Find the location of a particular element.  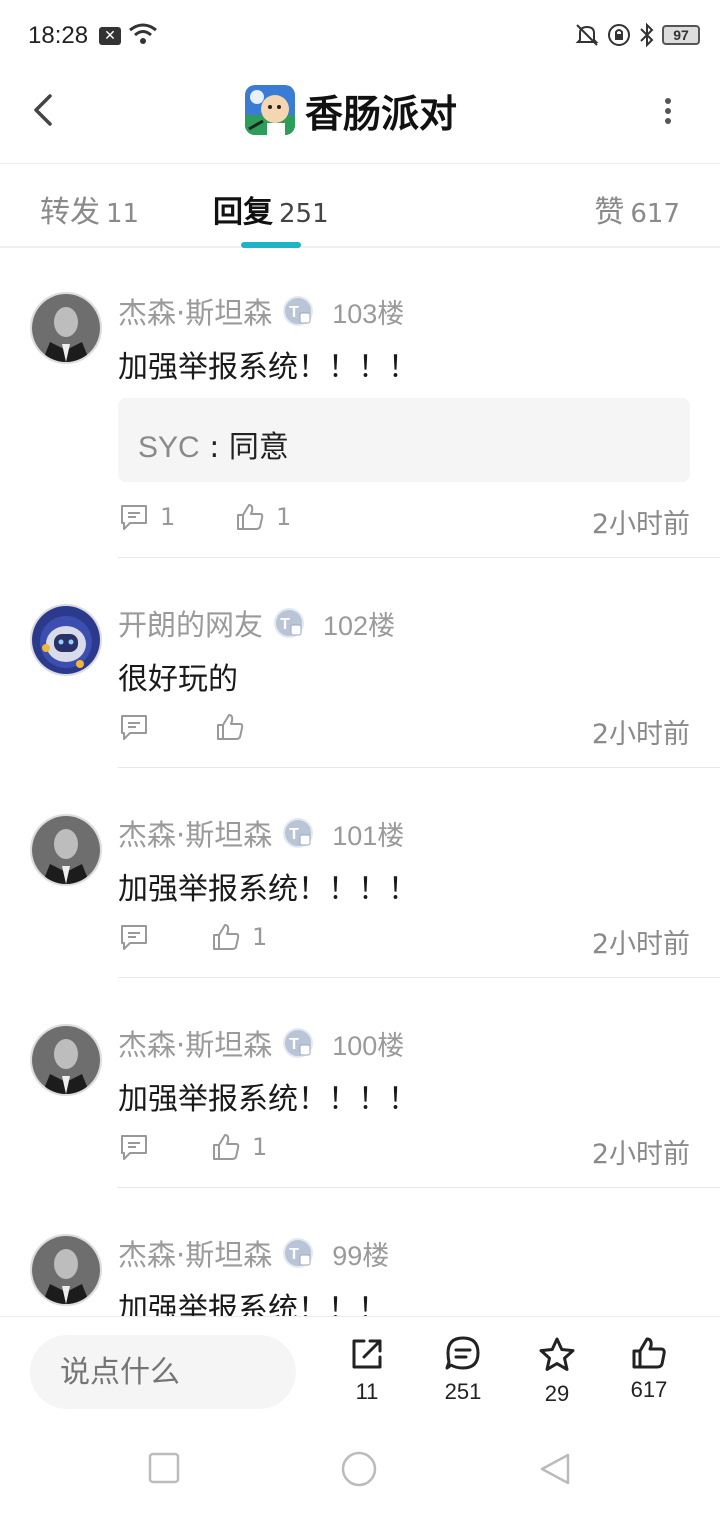

battery-indicator: 97 is located at coordinates (681, 35).